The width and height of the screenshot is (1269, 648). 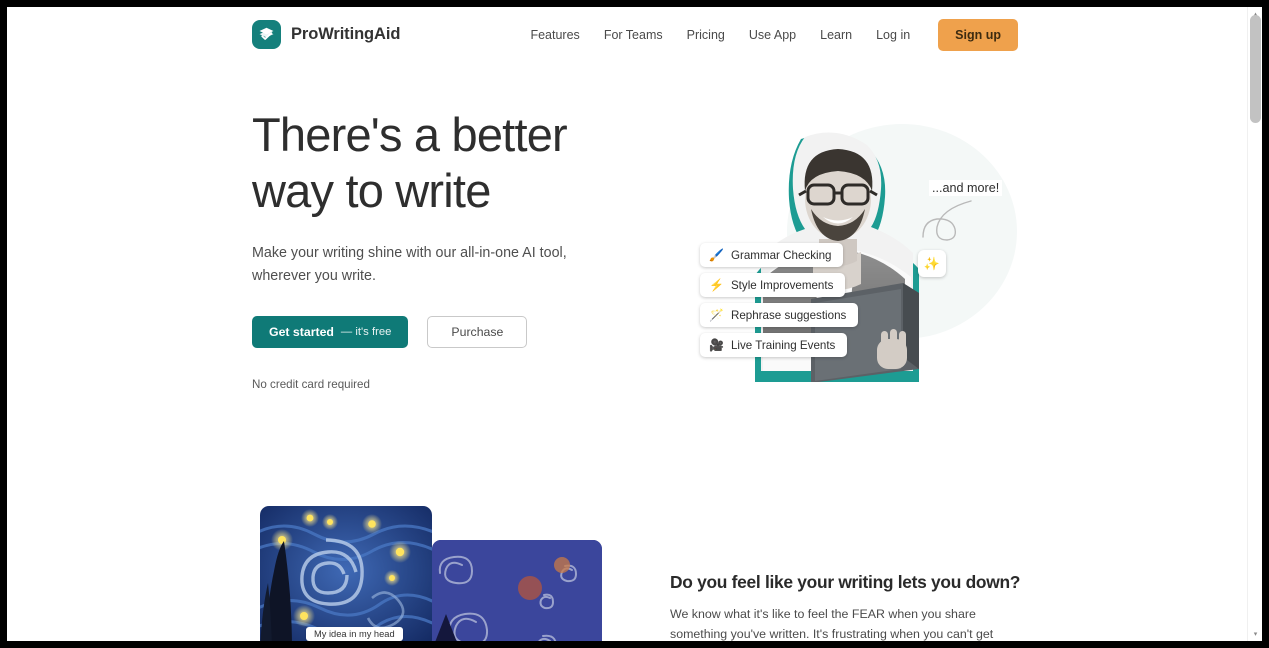 I want to click on hero-button-group: Get started — it's free Purchase, so click(x=452, y=332).